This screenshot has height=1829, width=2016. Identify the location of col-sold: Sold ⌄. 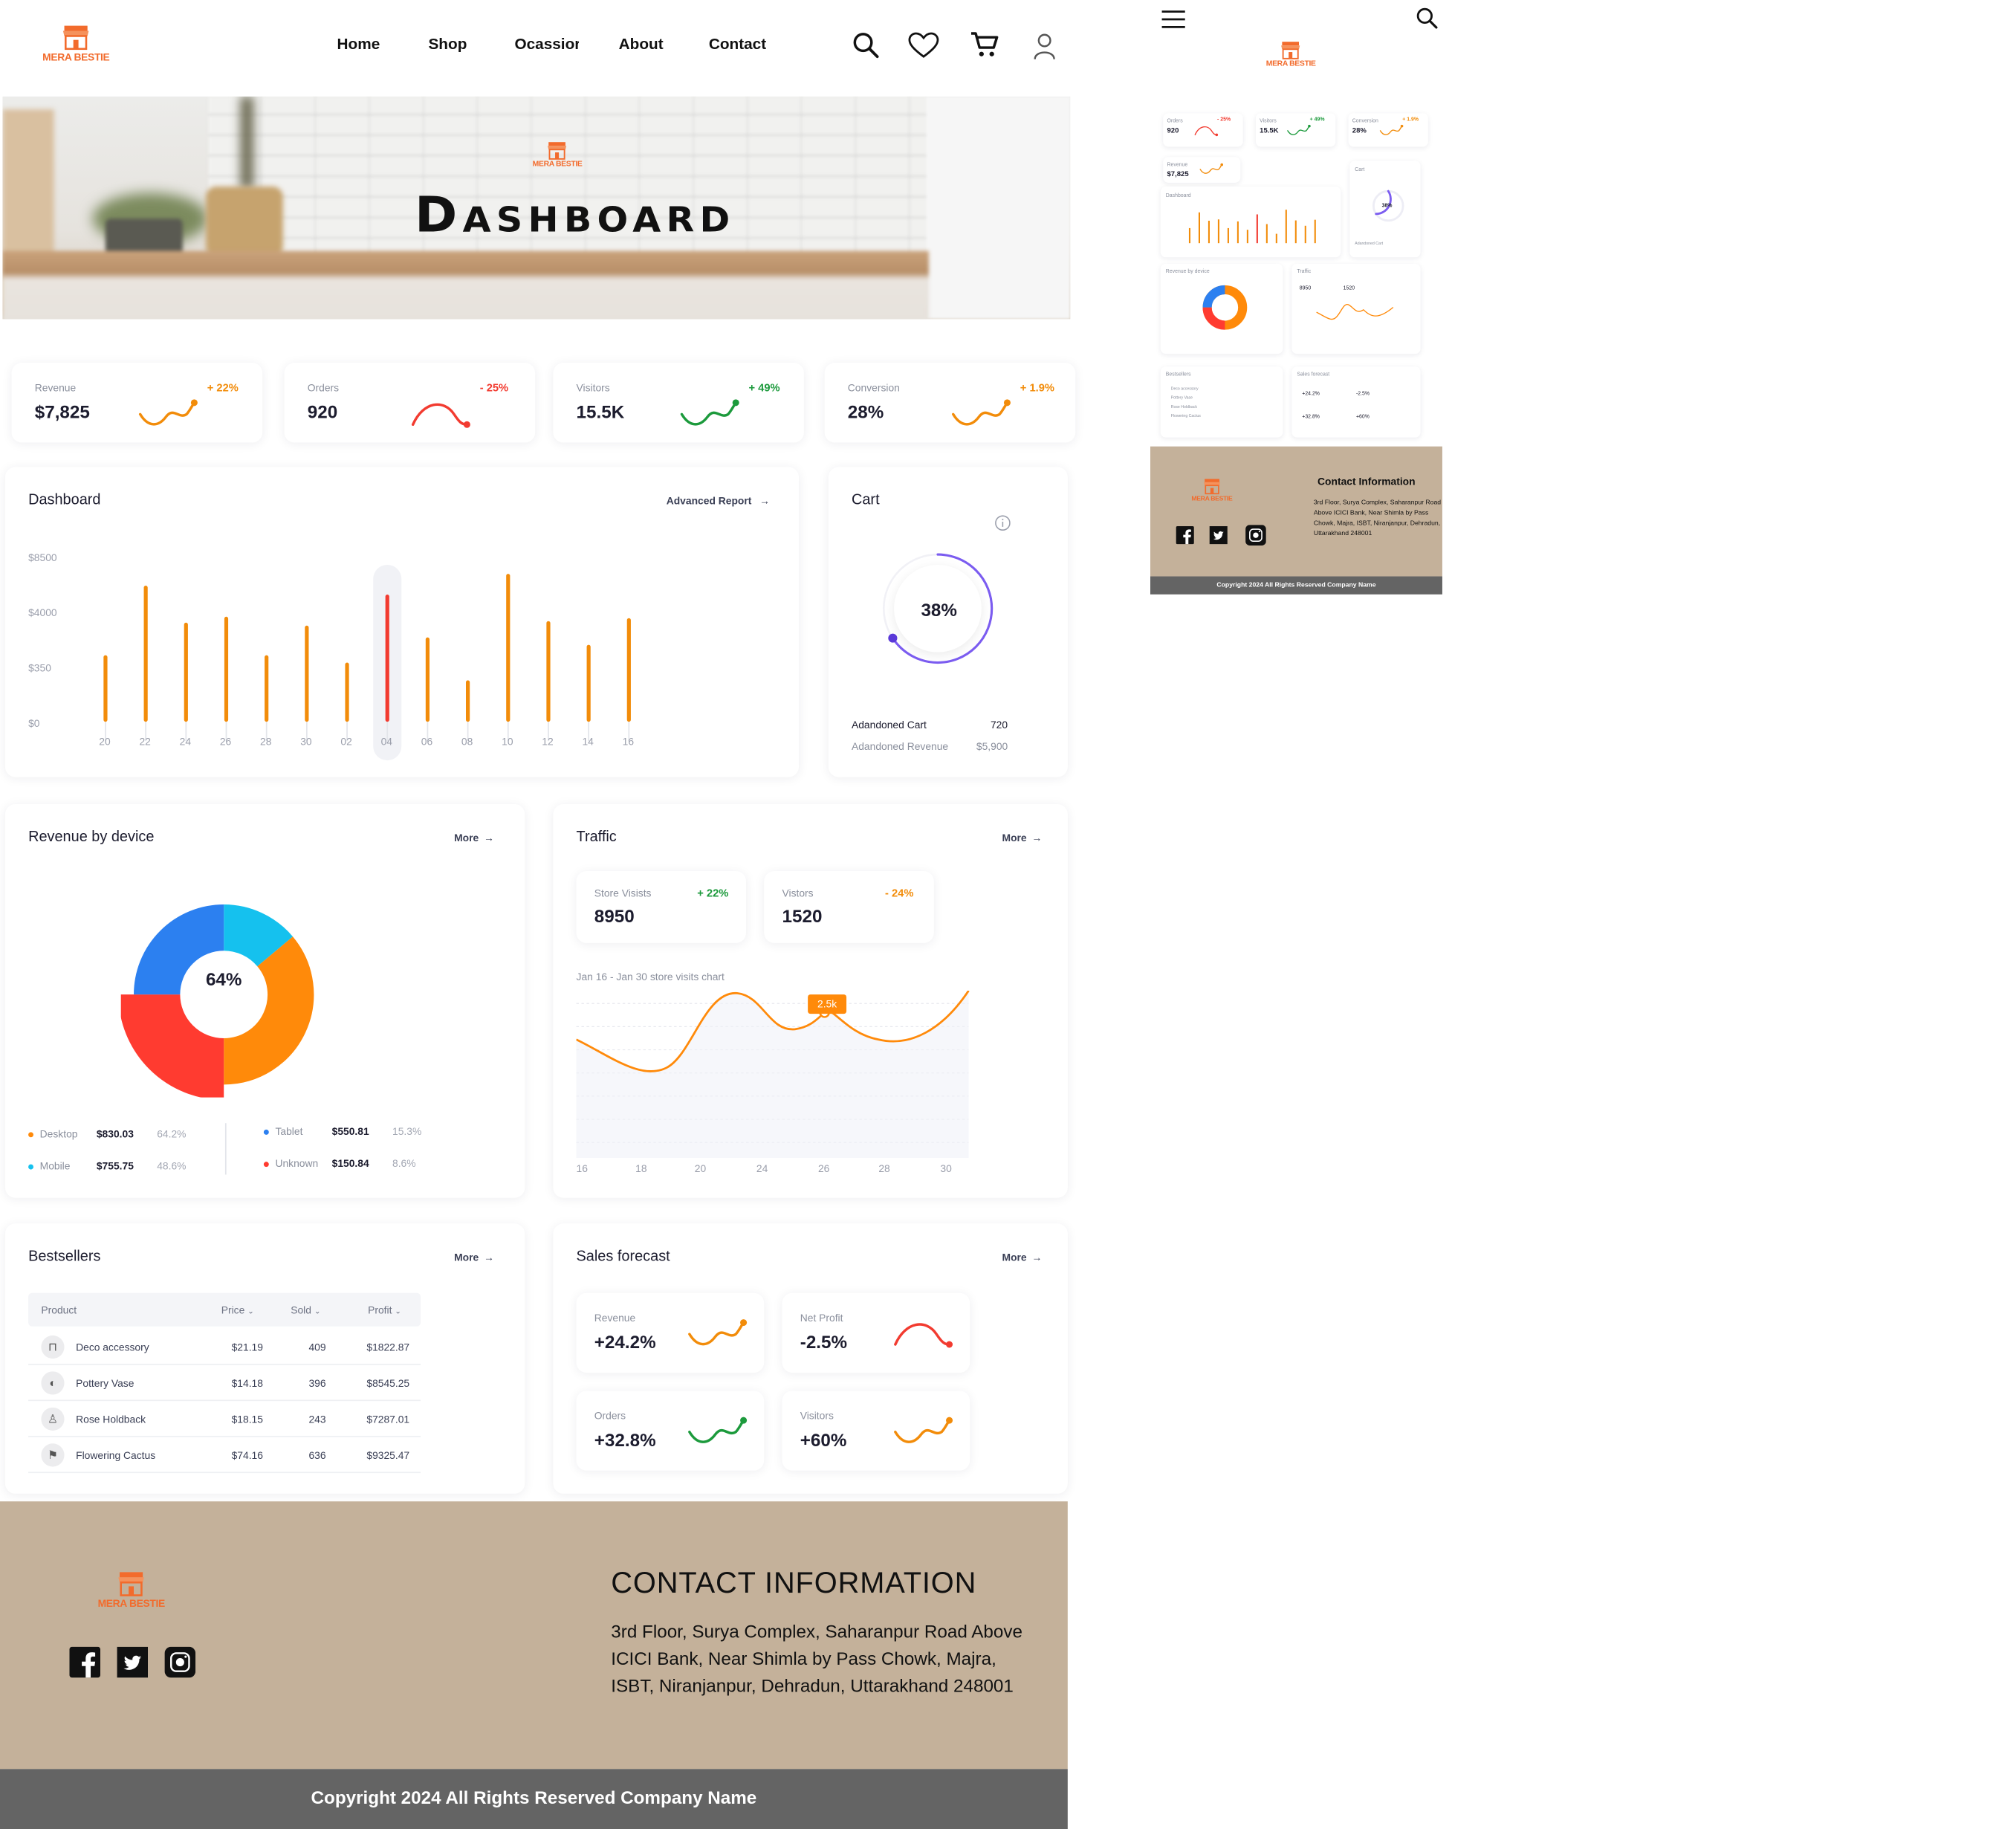
(305, 1310).